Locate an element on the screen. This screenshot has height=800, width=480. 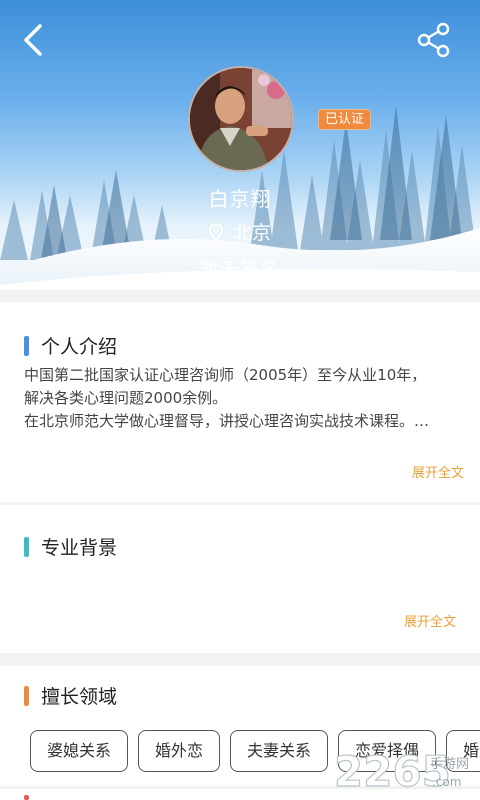
expertise-heading: 擅长领域 is located at coordinates (70, 695).